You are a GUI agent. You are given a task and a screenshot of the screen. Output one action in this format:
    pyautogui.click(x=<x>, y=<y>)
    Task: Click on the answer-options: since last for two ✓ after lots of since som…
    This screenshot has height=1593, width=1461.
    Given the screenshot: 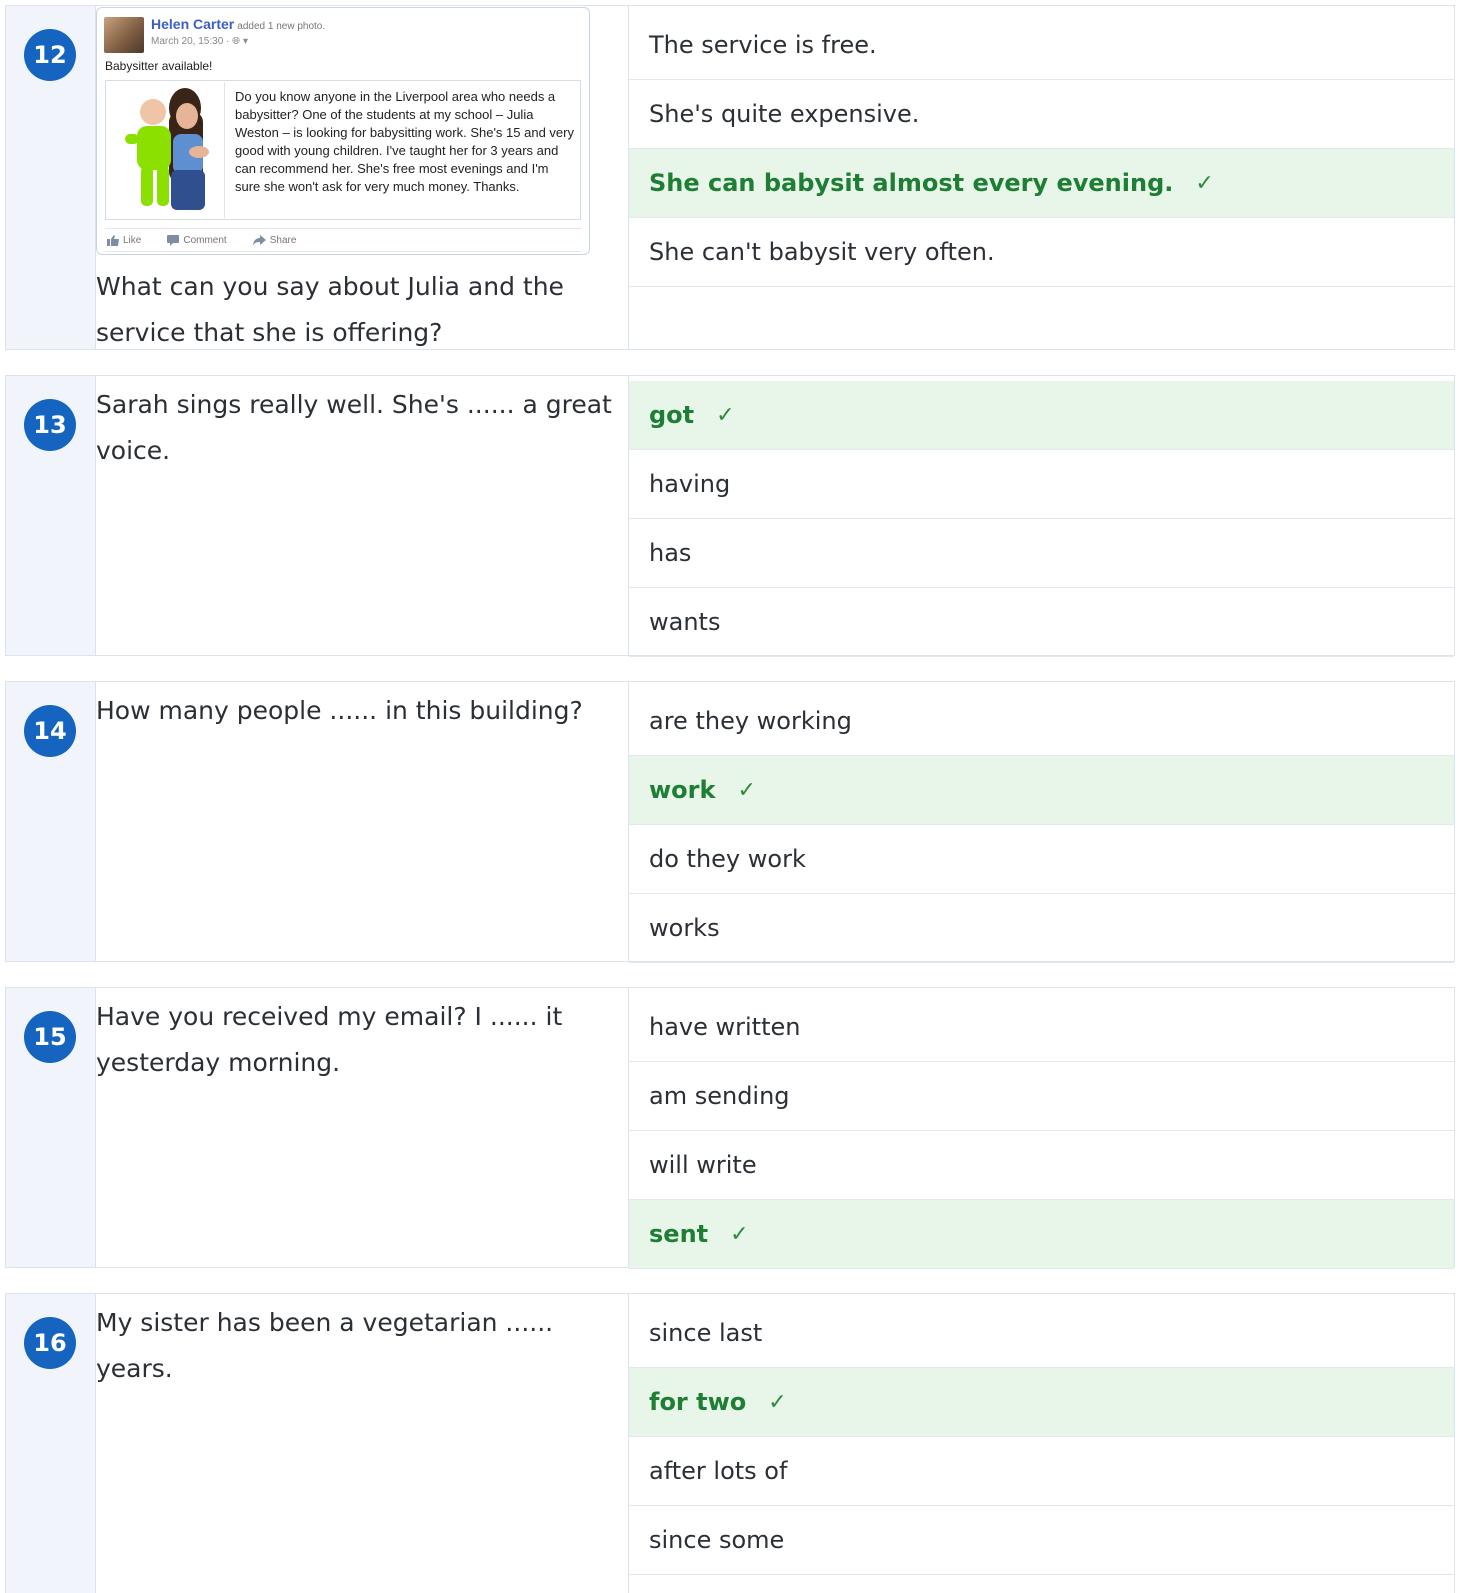 What is the action you would take?
    pyautogui.click(x=1041, y=1437)
    